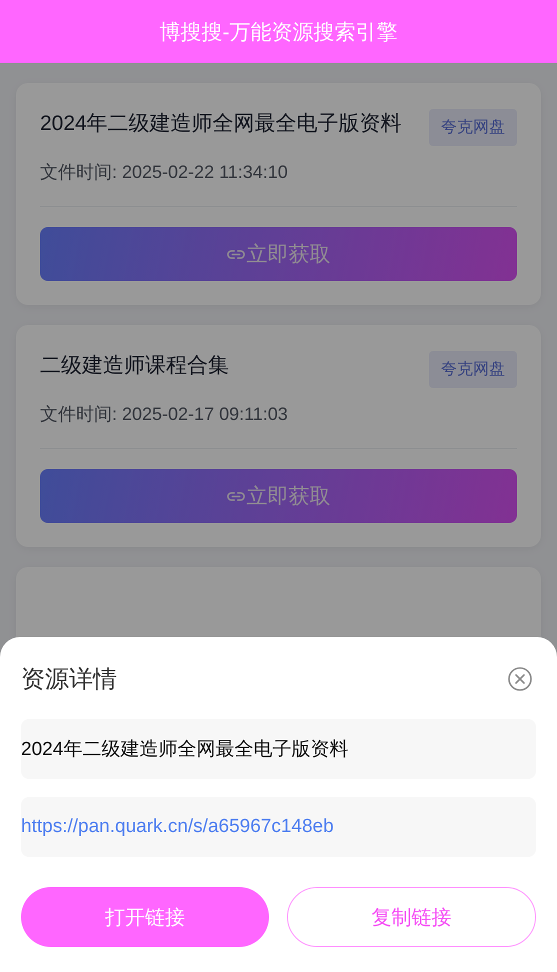  Describe the element at coordinates (221, 124) in the screenshot. I see `resource-title: 2024年二级建造师全网最全电子版资料` at that location.